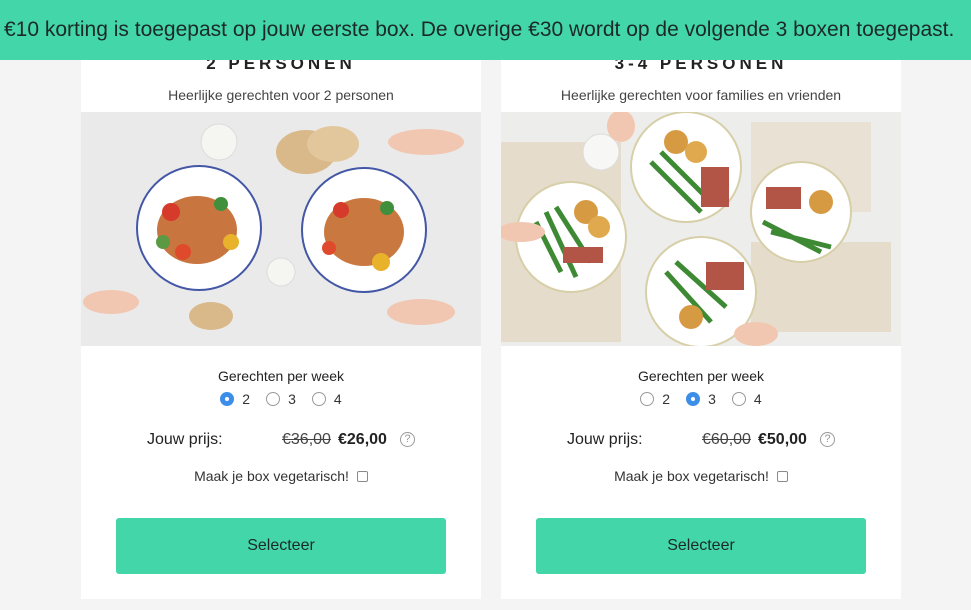  I want to click on price-row: Jouw prijs: €60,00 €50,00 ?, so click(701, 441).